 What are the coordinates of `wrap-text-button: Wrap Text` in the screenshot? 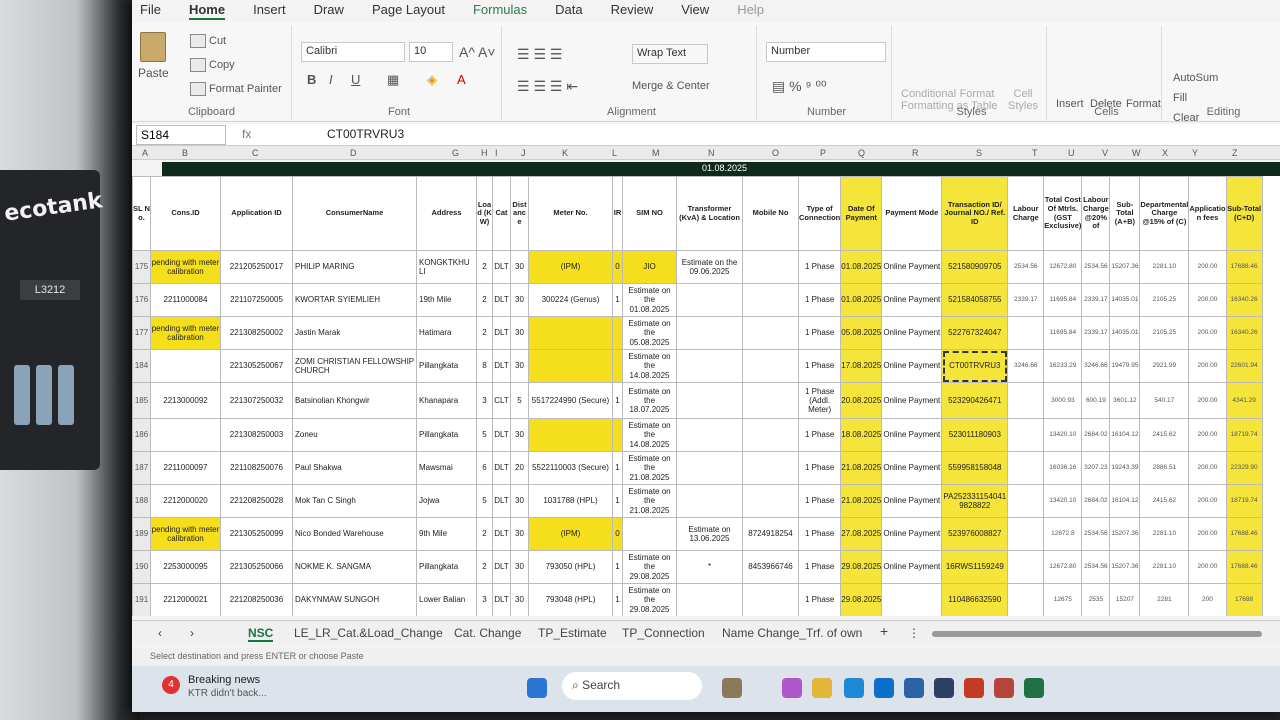 It's located at (670, 54).